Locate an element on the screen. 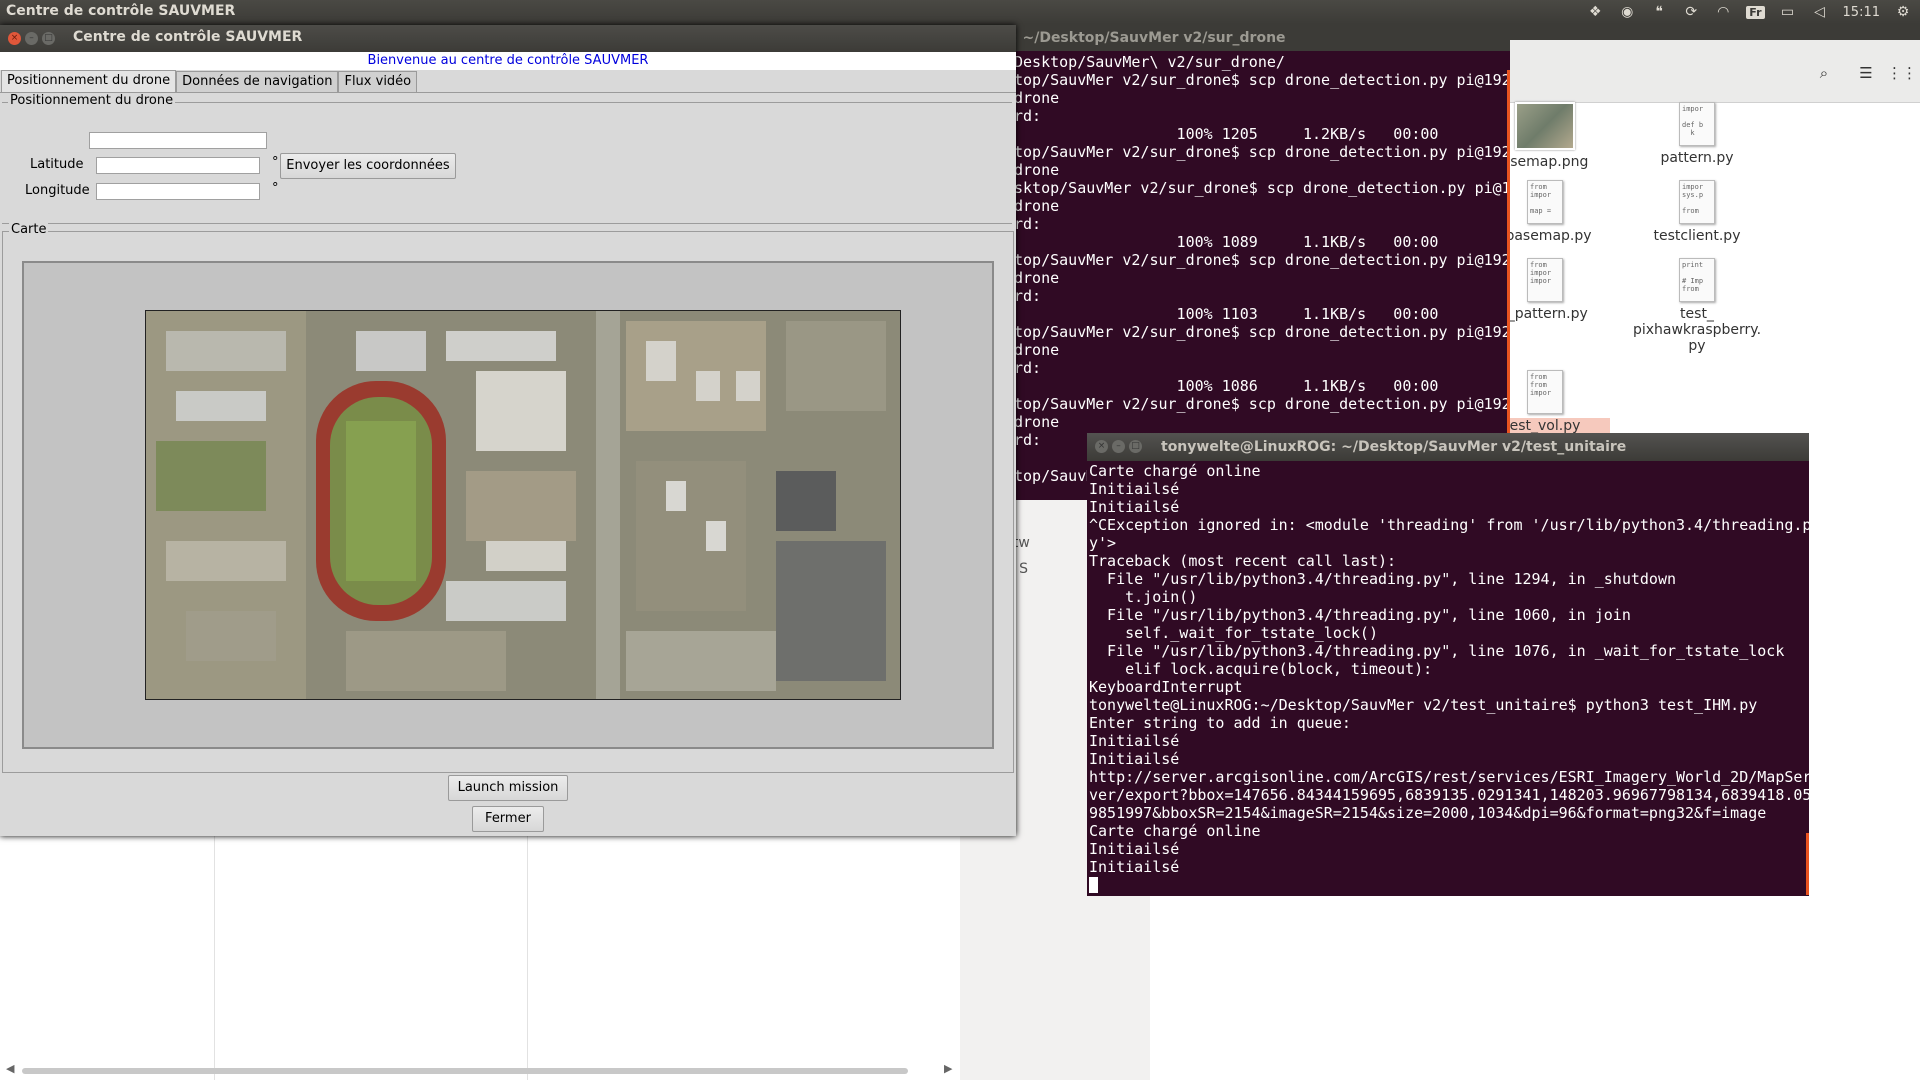  file-item: impor sys.p from testclient.py is located at coordinates (1697, 212).